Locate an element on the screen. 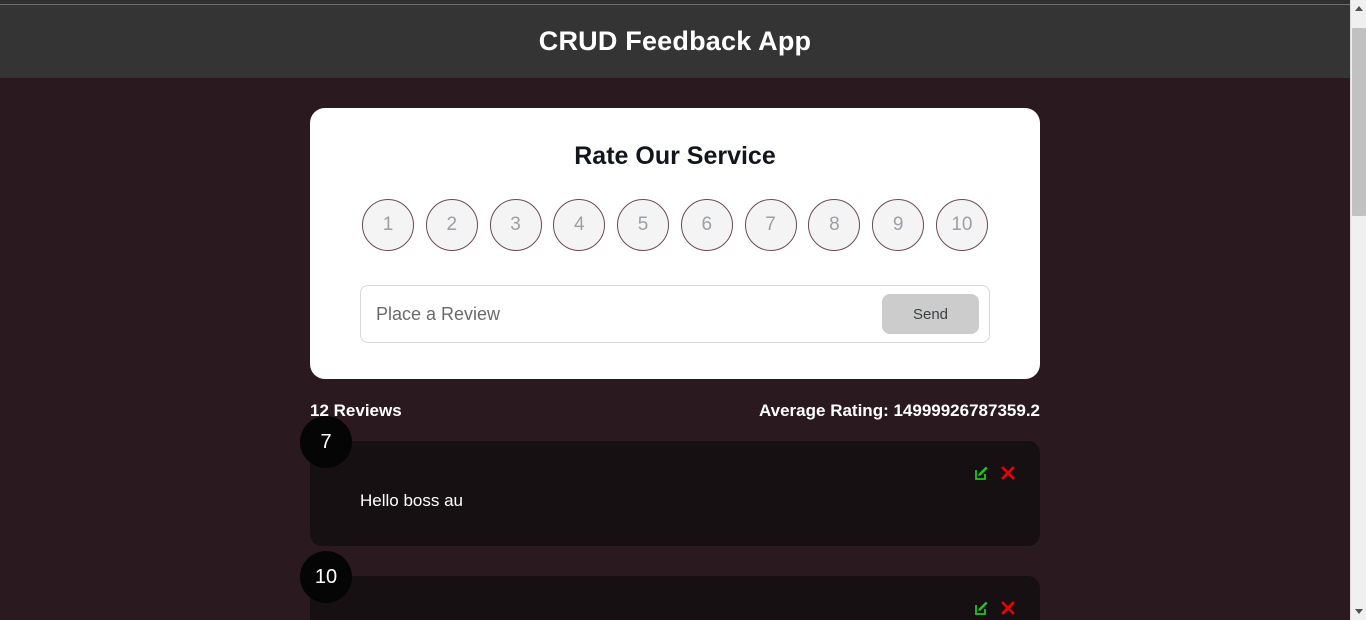 The image size is (1366, 620). chevron-down-icon is located at coordinates (1358, 611).